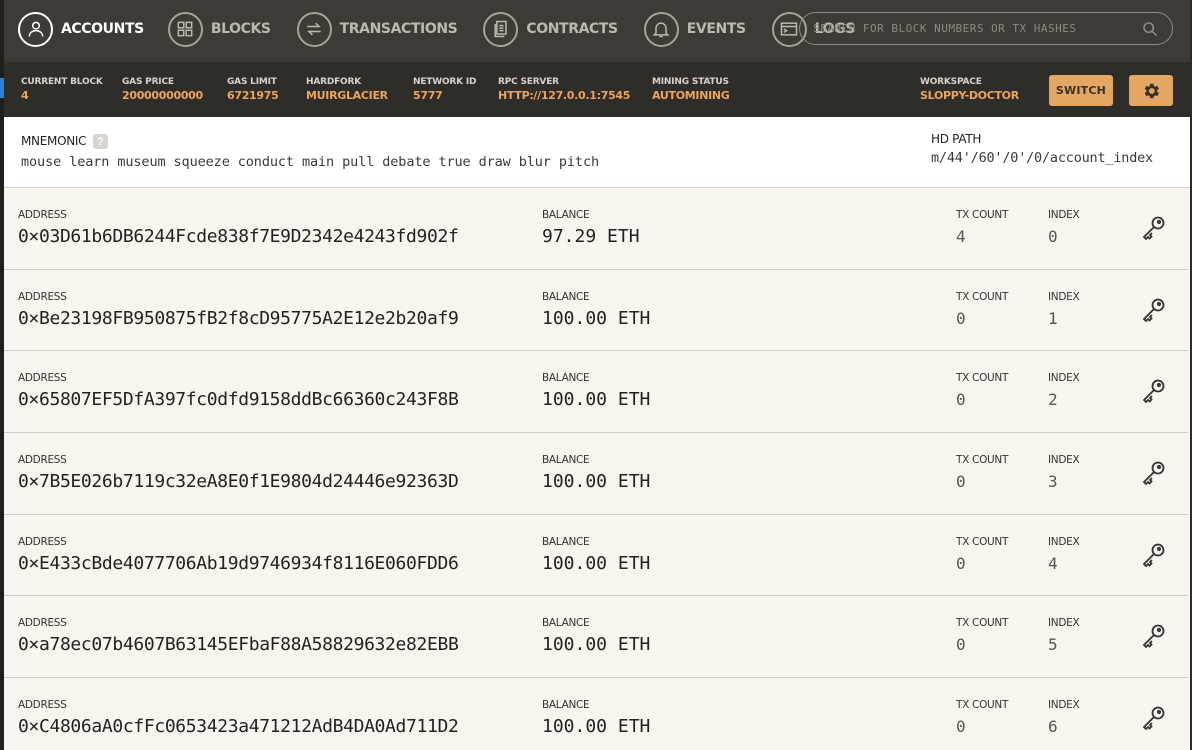 Image resolution: width=1192 pixels, height=750 pixels. Describe the element at coordinates (162, 89) in the screenshot. I see `stat-gas-price: GAS PRICE 20000000000` at that location.